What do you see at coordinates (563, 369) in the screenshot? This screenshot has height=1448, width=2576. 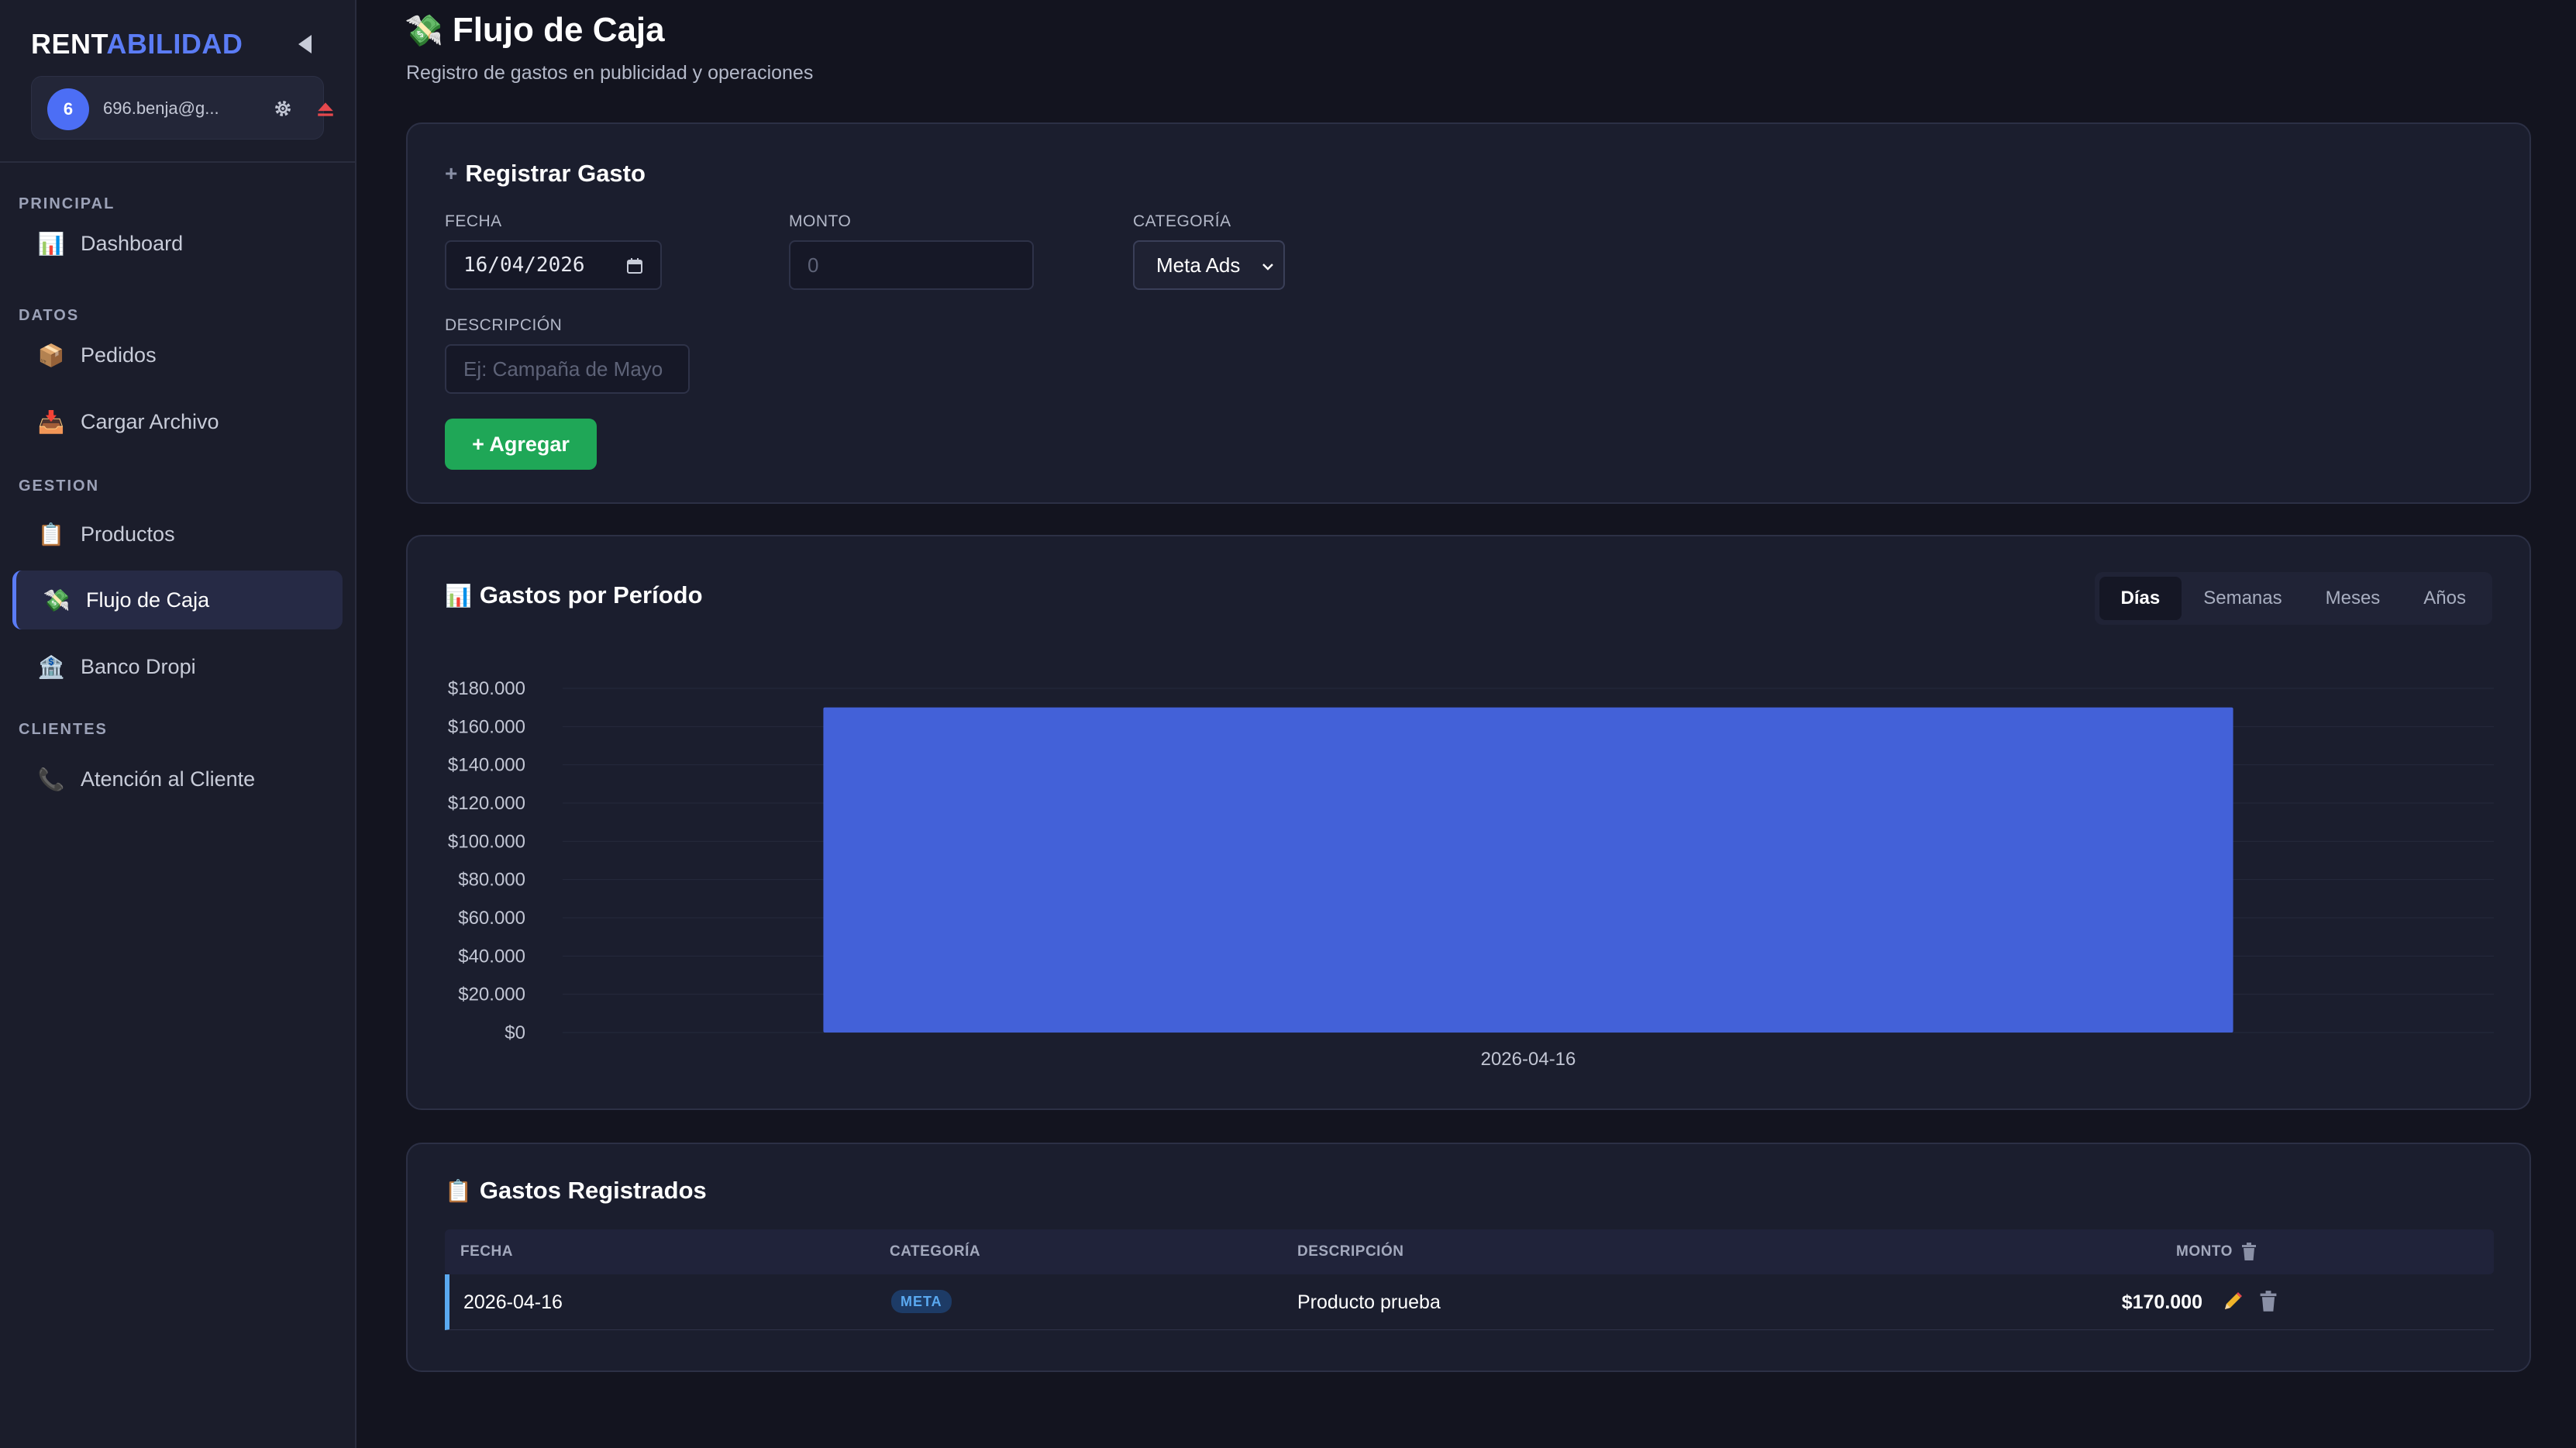 I see `descripcion-placeholder: Ej: Campaña de Mayo` at bounding box center [563, 369].